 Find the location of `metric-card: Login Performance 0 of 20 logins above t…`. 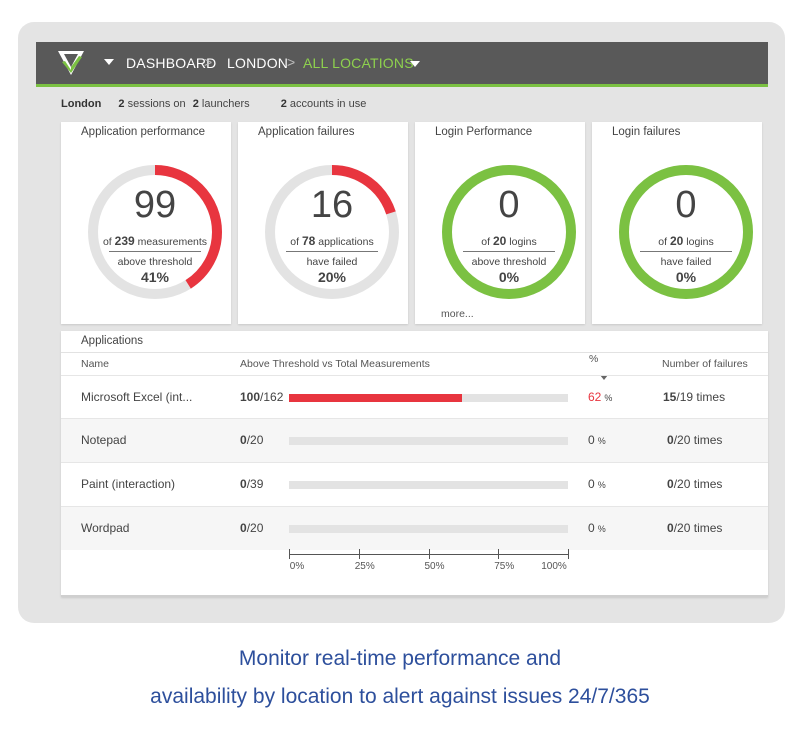

metric-card: Login Performance 0 of 20 logins above t… is located at coordinates (500, 223).